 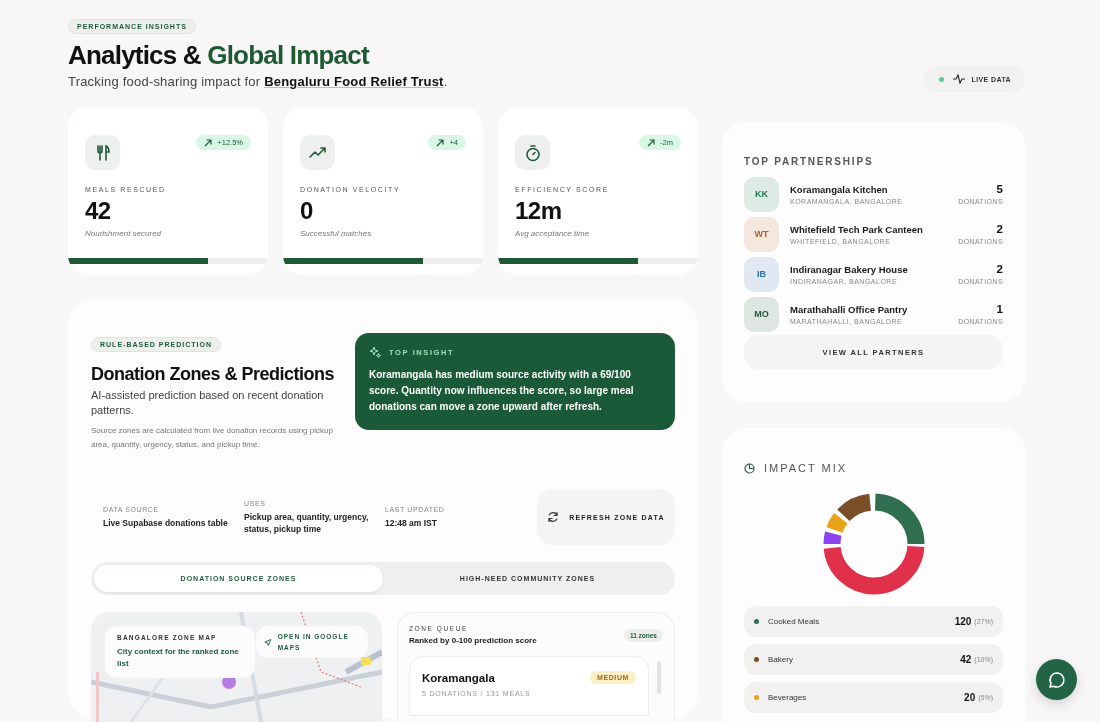 What do you see at coordinates (849, 269) in the screenshot?
I see `partner-name: Indiranagar Bakery House` at bounding box center [849, 269].